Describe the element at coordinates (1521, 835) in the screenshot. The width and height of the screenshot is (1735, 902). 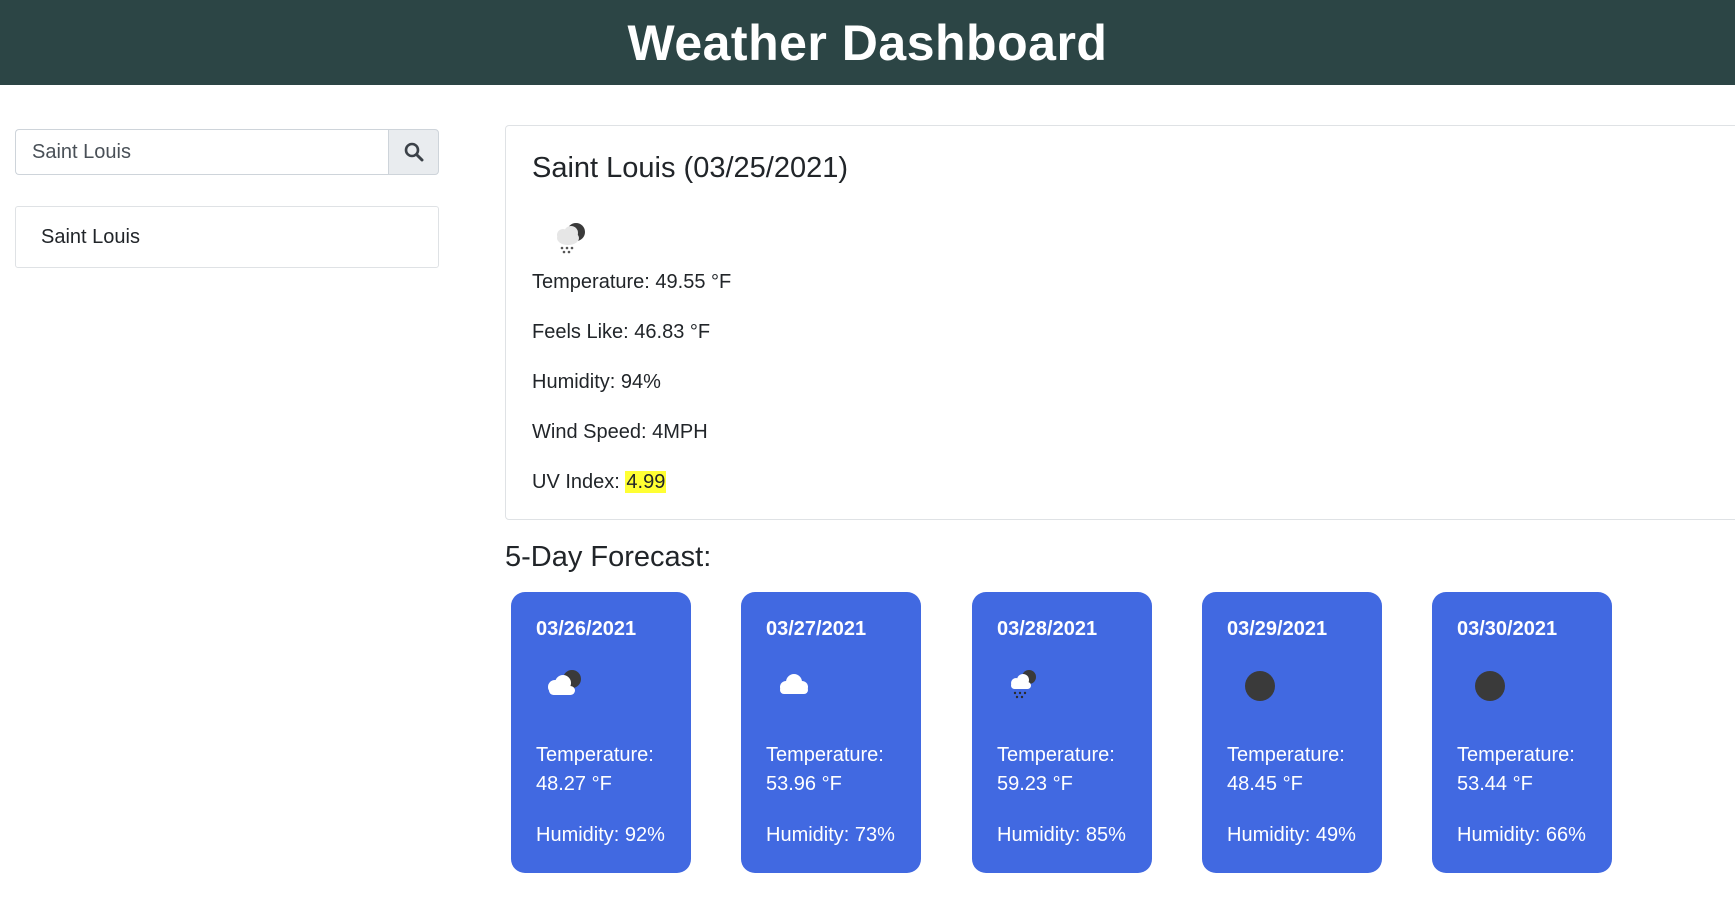
I see `forecast-humidity: Humidity: 66%` at that location.